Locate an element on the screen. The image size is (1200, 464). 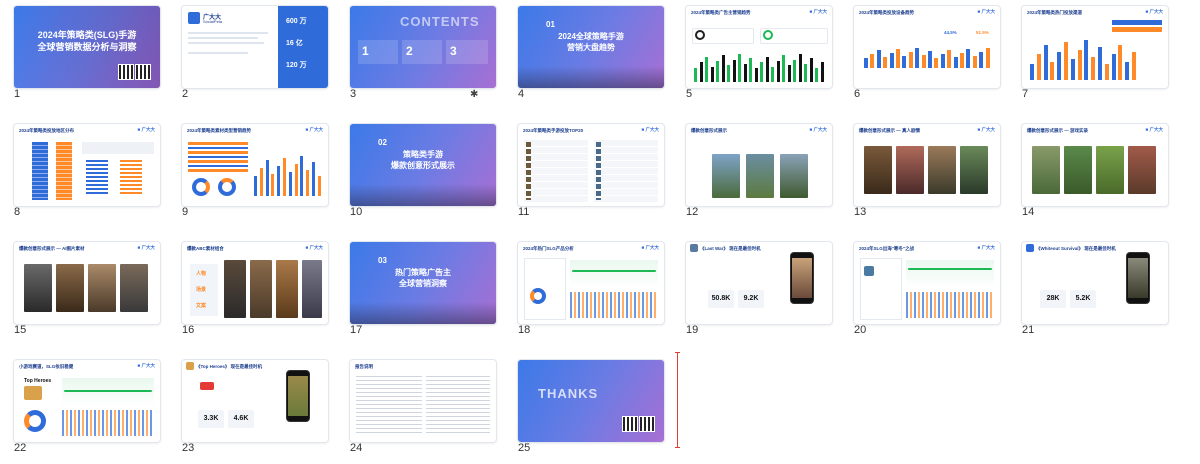
slide-number: 12 is located at coordinates (692, 212).